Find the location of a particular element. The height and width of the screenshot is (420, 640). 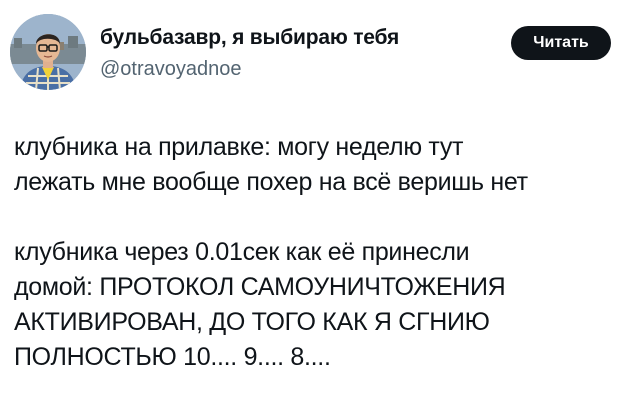

avatar is located at coordinates (48, 52).